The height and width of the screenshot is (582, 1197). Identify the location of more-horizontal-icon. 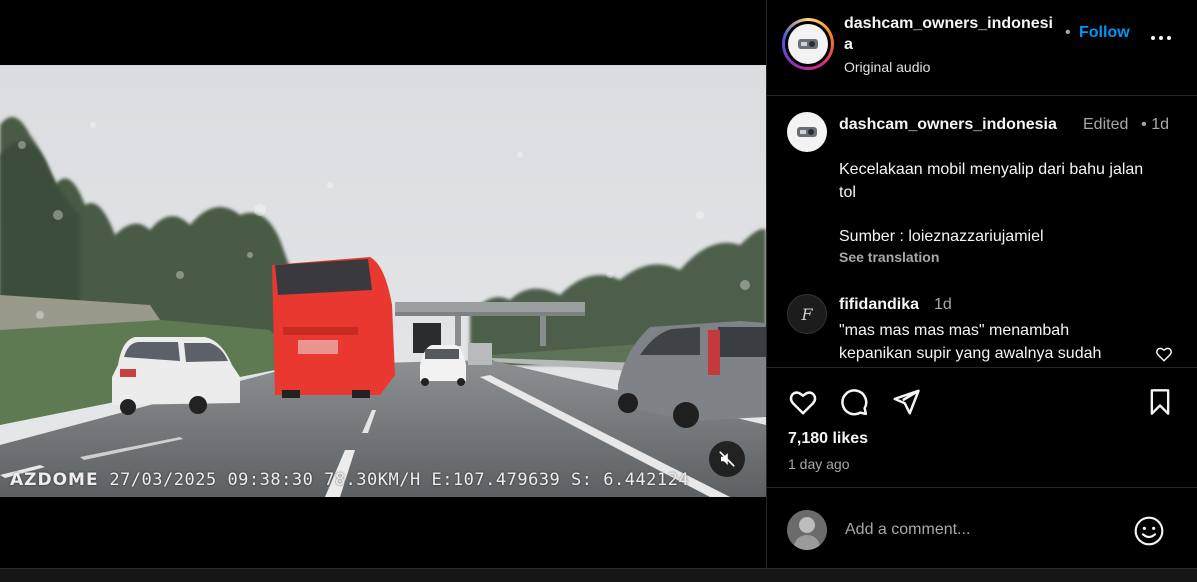
(1153, 38).